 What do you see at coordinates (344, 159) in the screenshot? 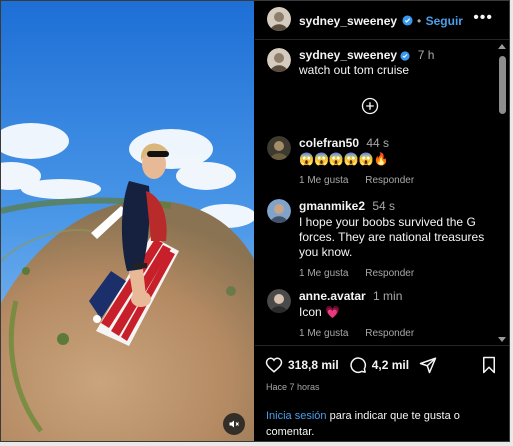
I see `comment-text: 😱😱😱😱😱🔥` at bounding box center [344, 159].